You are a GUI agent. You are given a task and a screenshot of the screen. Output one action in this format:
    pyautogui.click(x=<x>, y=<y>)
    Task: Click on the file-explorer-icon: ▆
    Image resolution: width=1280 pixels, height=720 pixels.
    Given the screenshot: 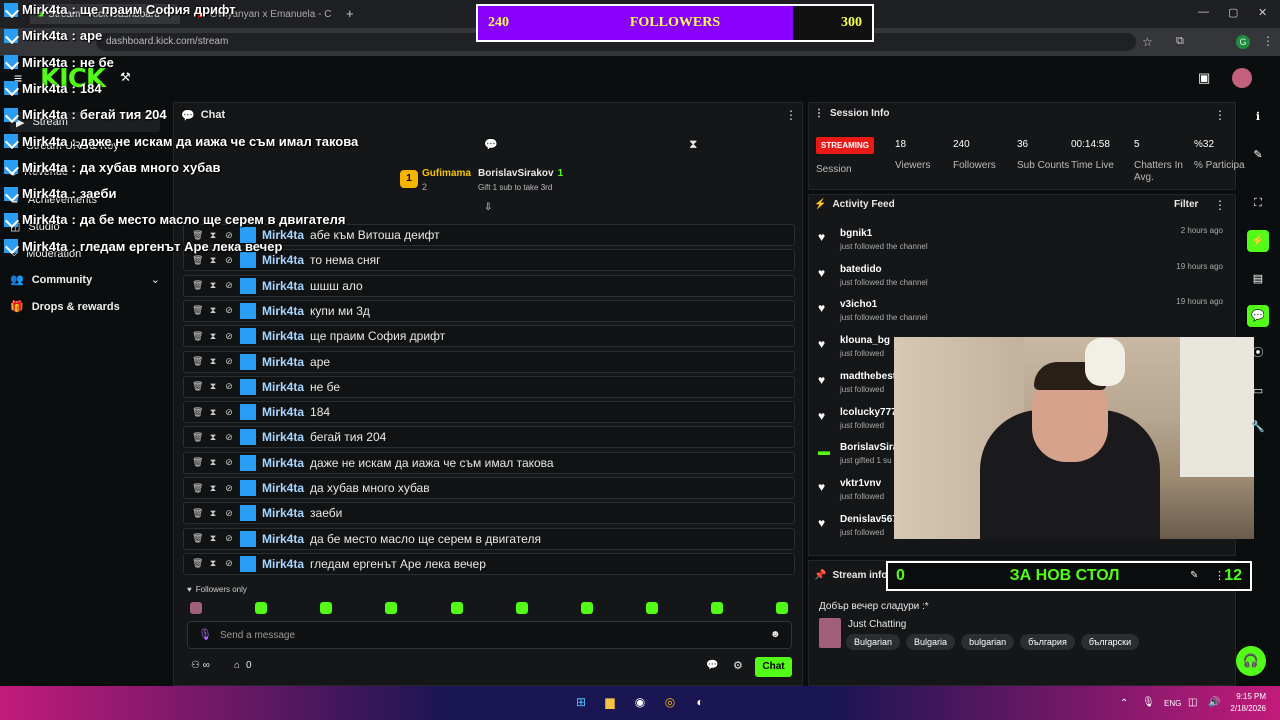 What is the action you would take?
    pyautogui.click(x=610, y=702)
    